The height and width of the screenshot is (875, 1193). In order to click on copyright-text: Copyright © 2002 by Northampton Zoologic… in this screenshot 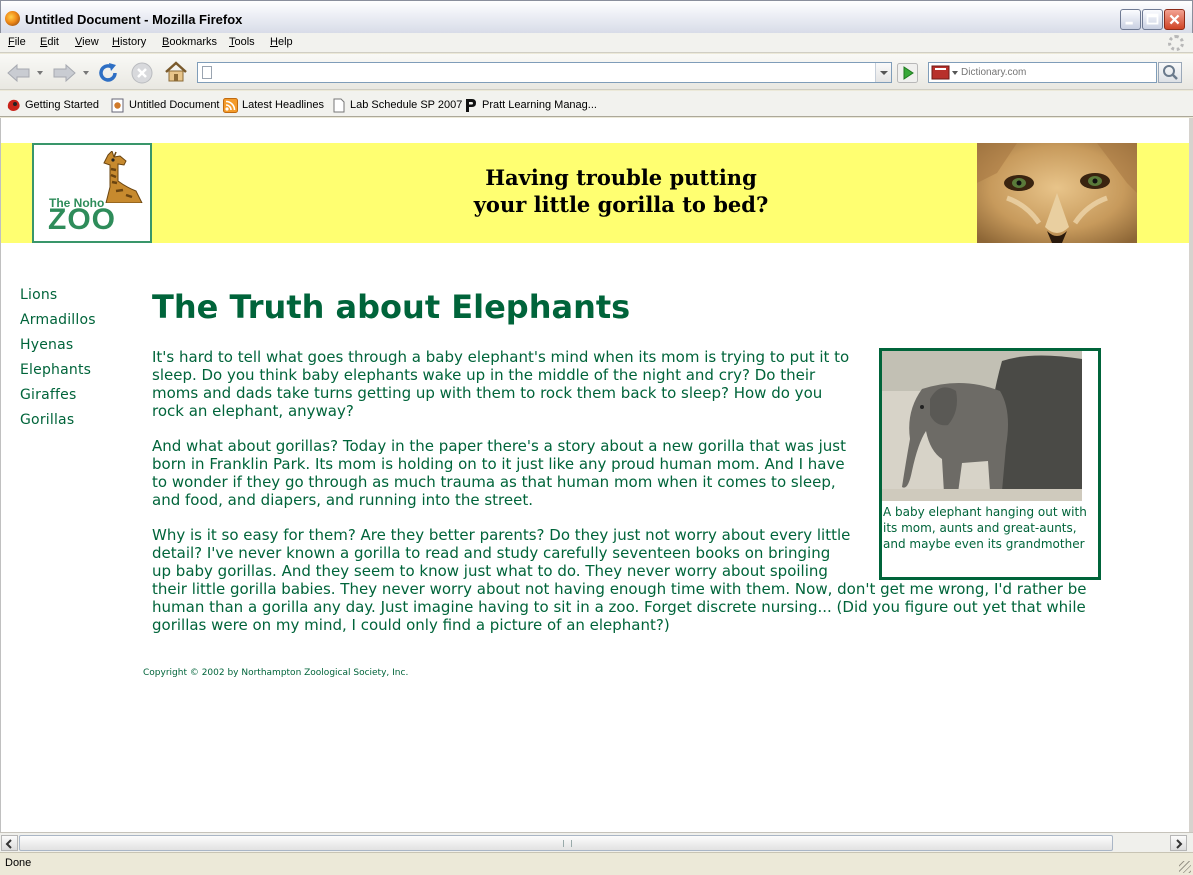, I will do `click(276, 673)`.